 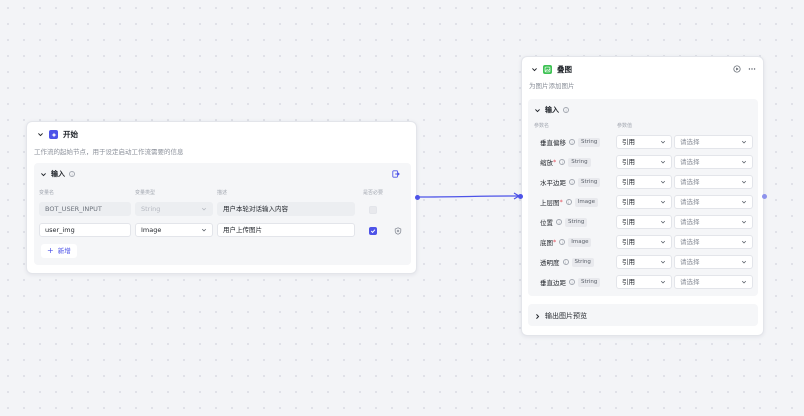 I want to click on param-row: 位置 i String, so click(x=564, y=222).